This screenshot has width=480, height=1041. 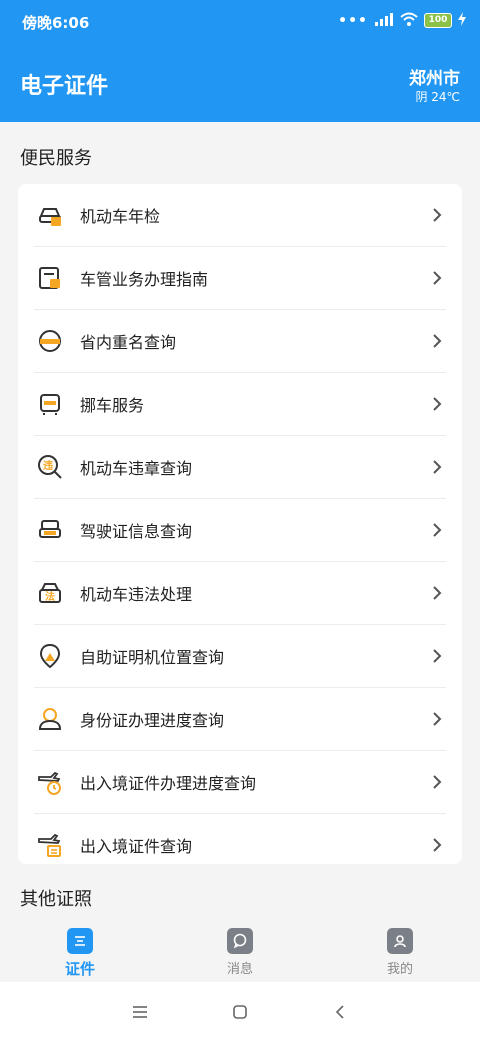 What do you see at coordinates (240, 530) in the screenshot?
I see `service-row-driver-license: 驾驶证信息查询` at bounding box center [240, 530].